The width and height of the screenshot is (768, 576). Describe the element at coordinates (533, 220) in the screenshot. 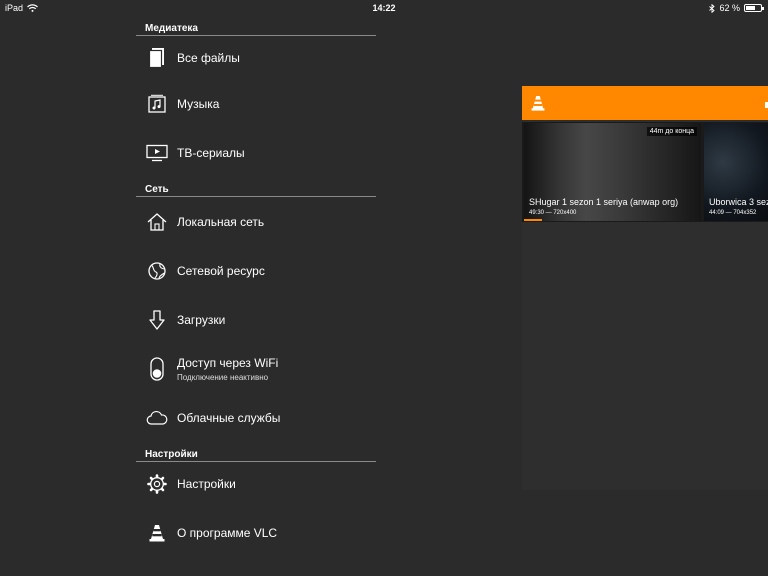

I see `video-progress-bar` at that location.